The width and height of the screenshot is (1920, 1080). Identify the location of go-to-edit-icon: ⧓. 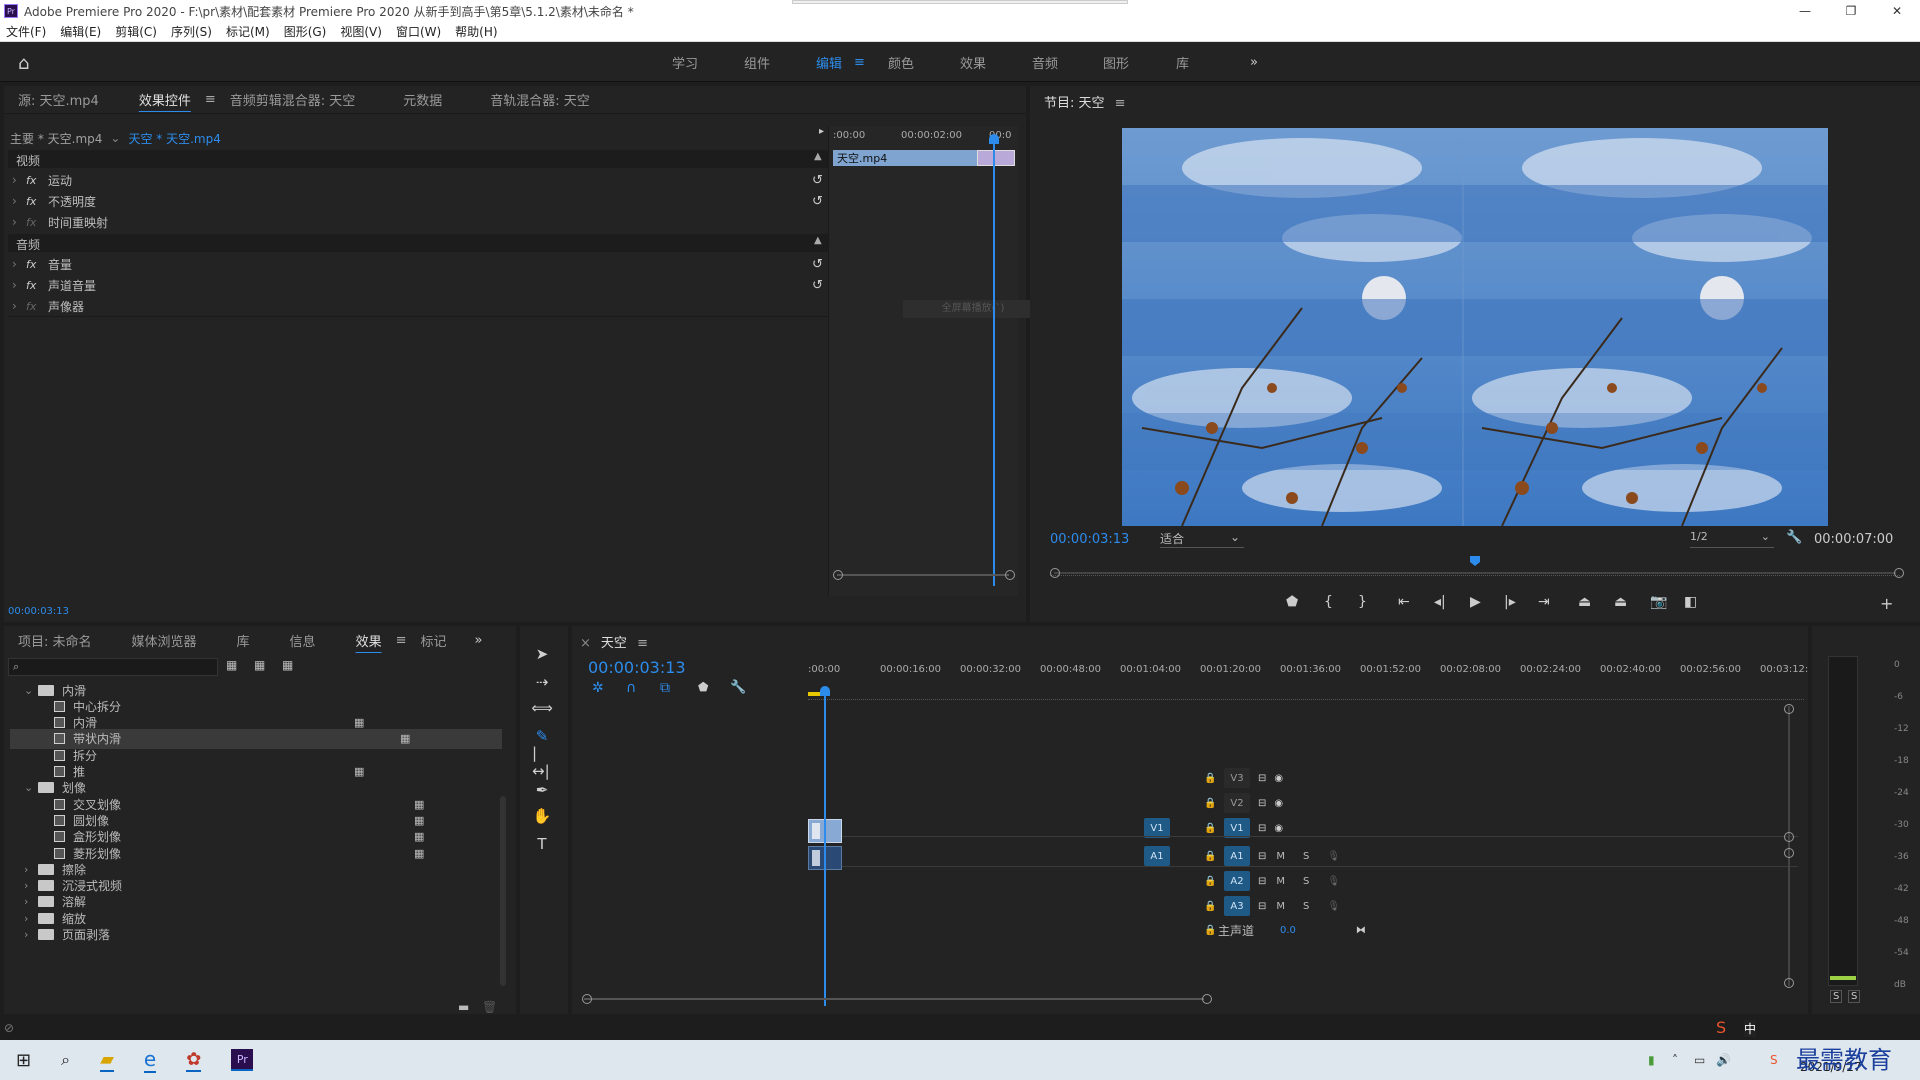
(1361, 930).